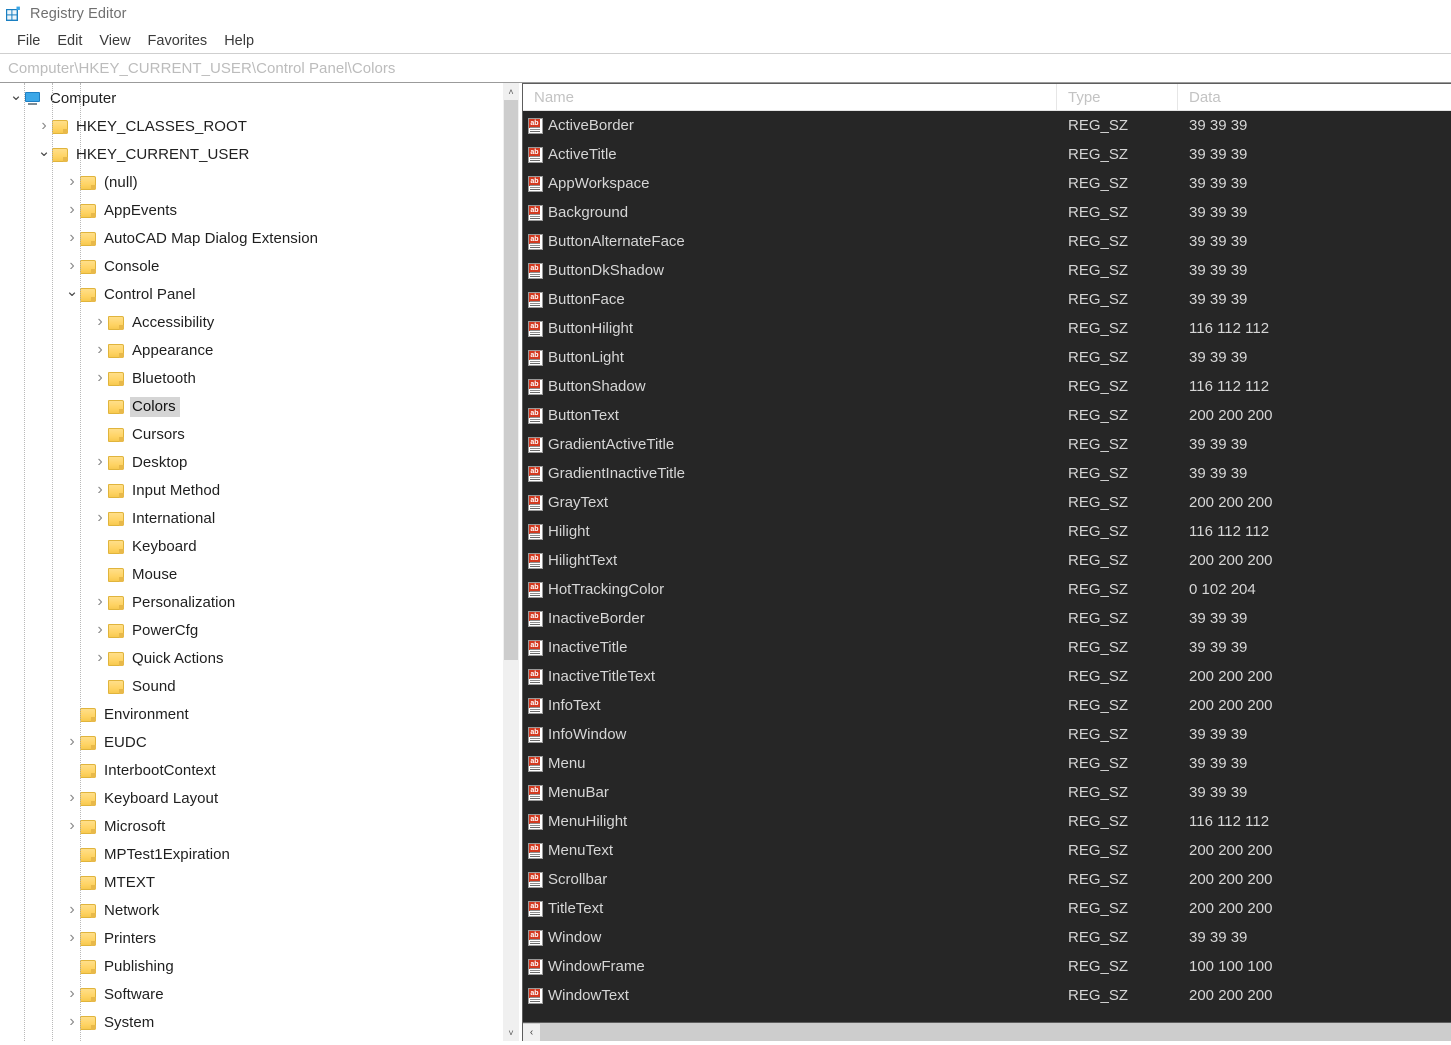 The height and width of the screenshot is (1045, 1451). I want to click on table-row: Hilight REG_SZ 116 112 112, so click(987, 531).